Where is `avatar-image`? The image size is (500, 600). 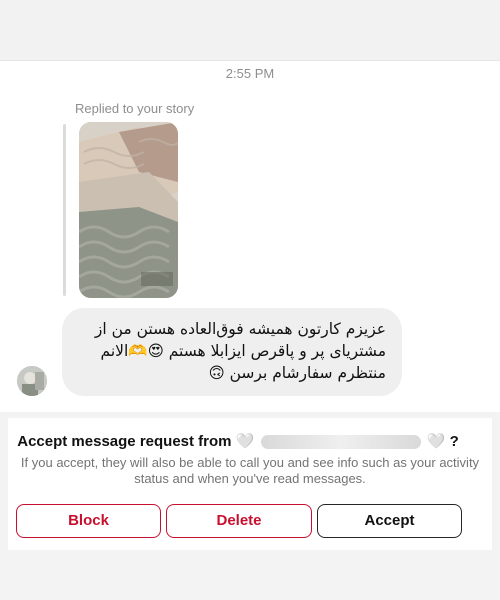
avatar-image is located at coordinates (32, 381).